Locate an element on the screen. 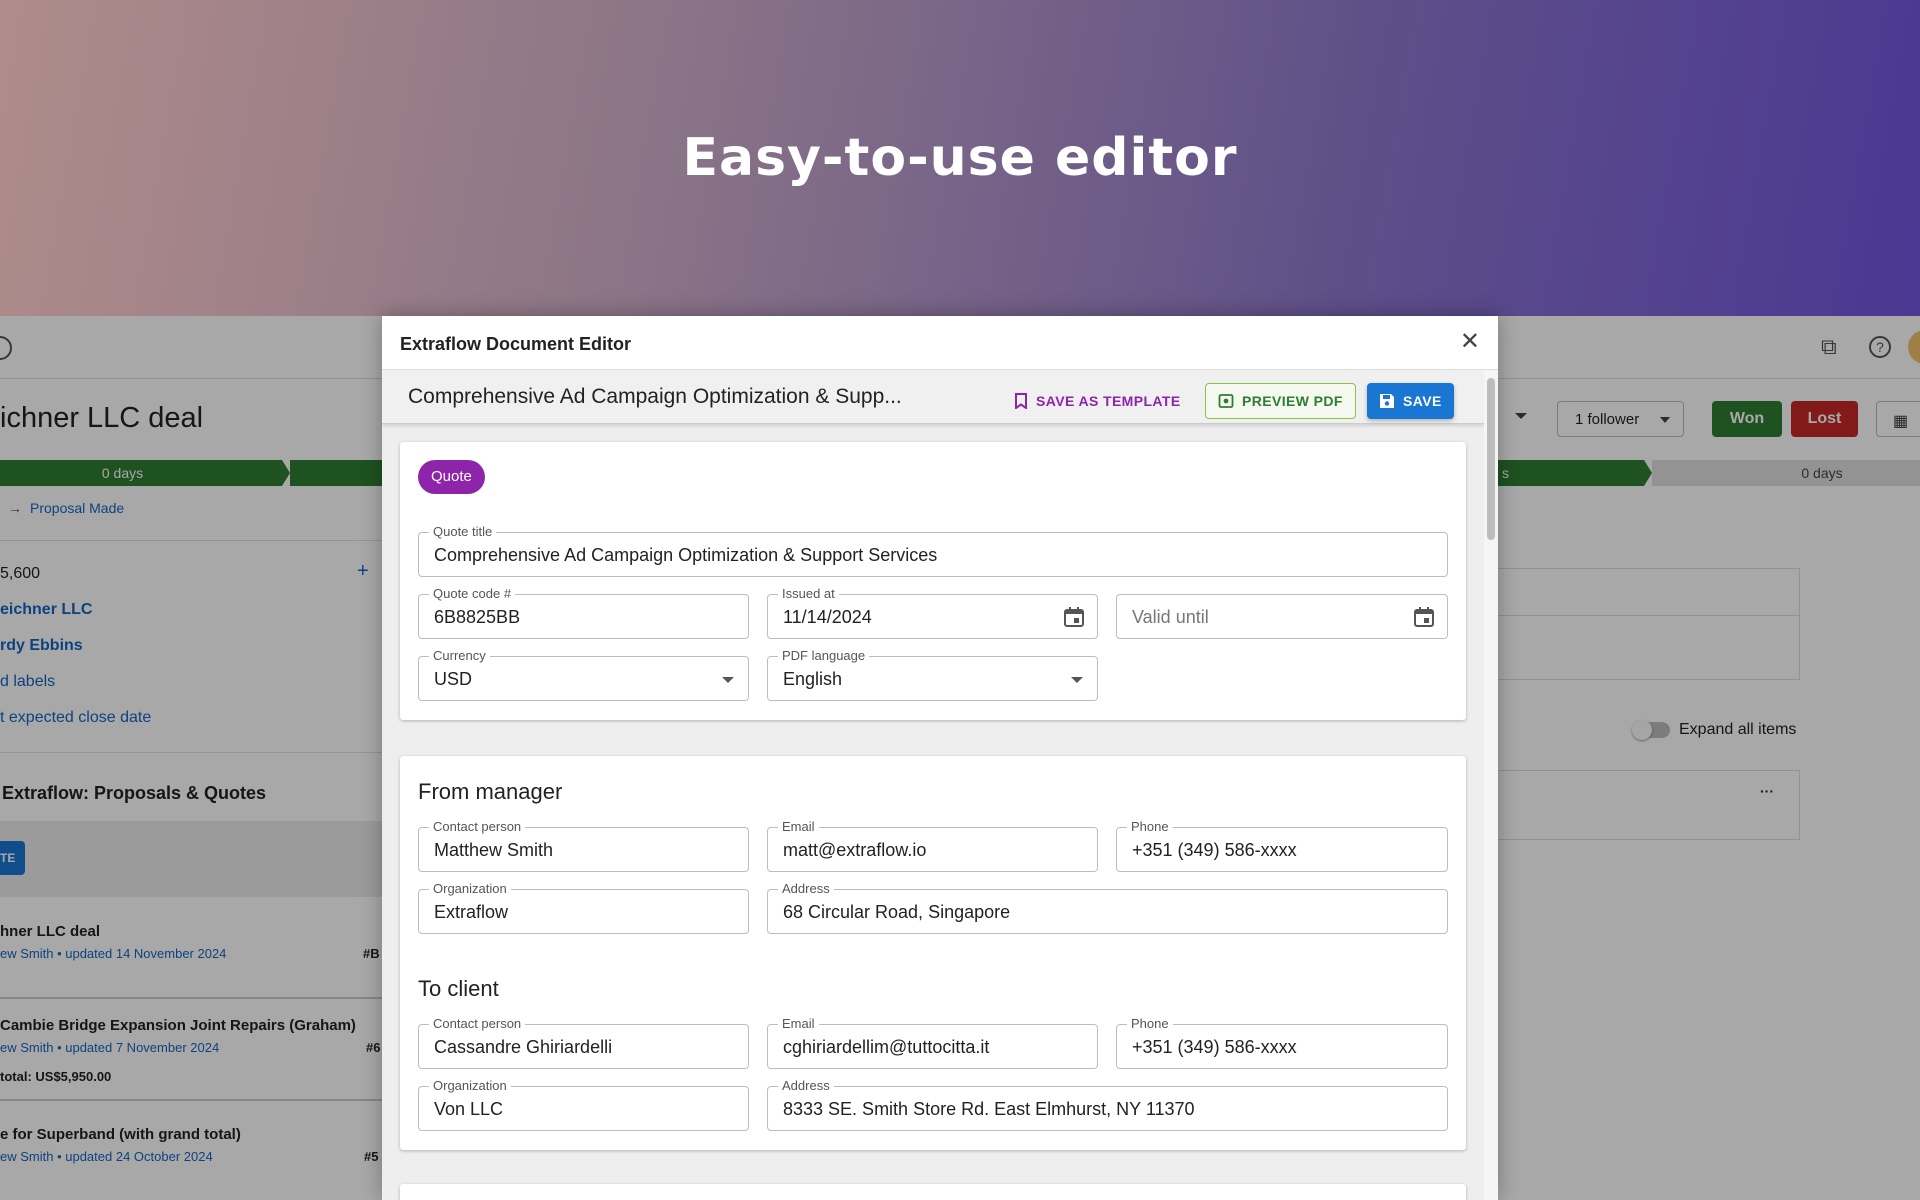 This screenshot has width=1920, height=1200. preview-pdf-button: PREVIEW PDF is located at coordinates (1280, 401).